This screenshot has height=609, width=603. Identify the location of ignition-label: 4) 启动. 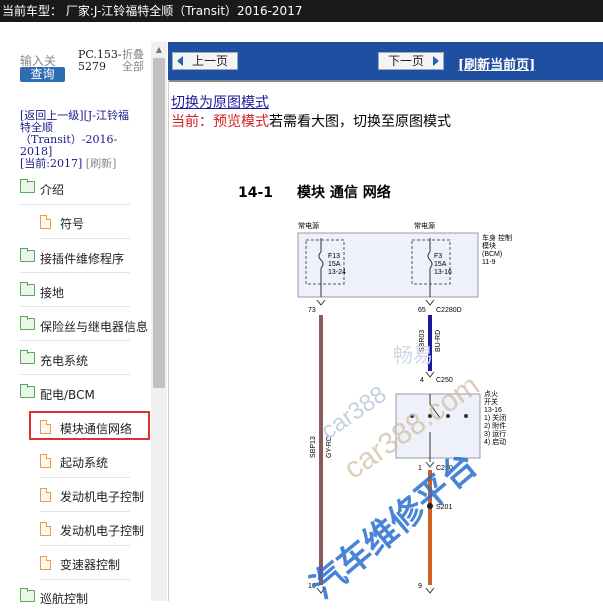
(495, 441).